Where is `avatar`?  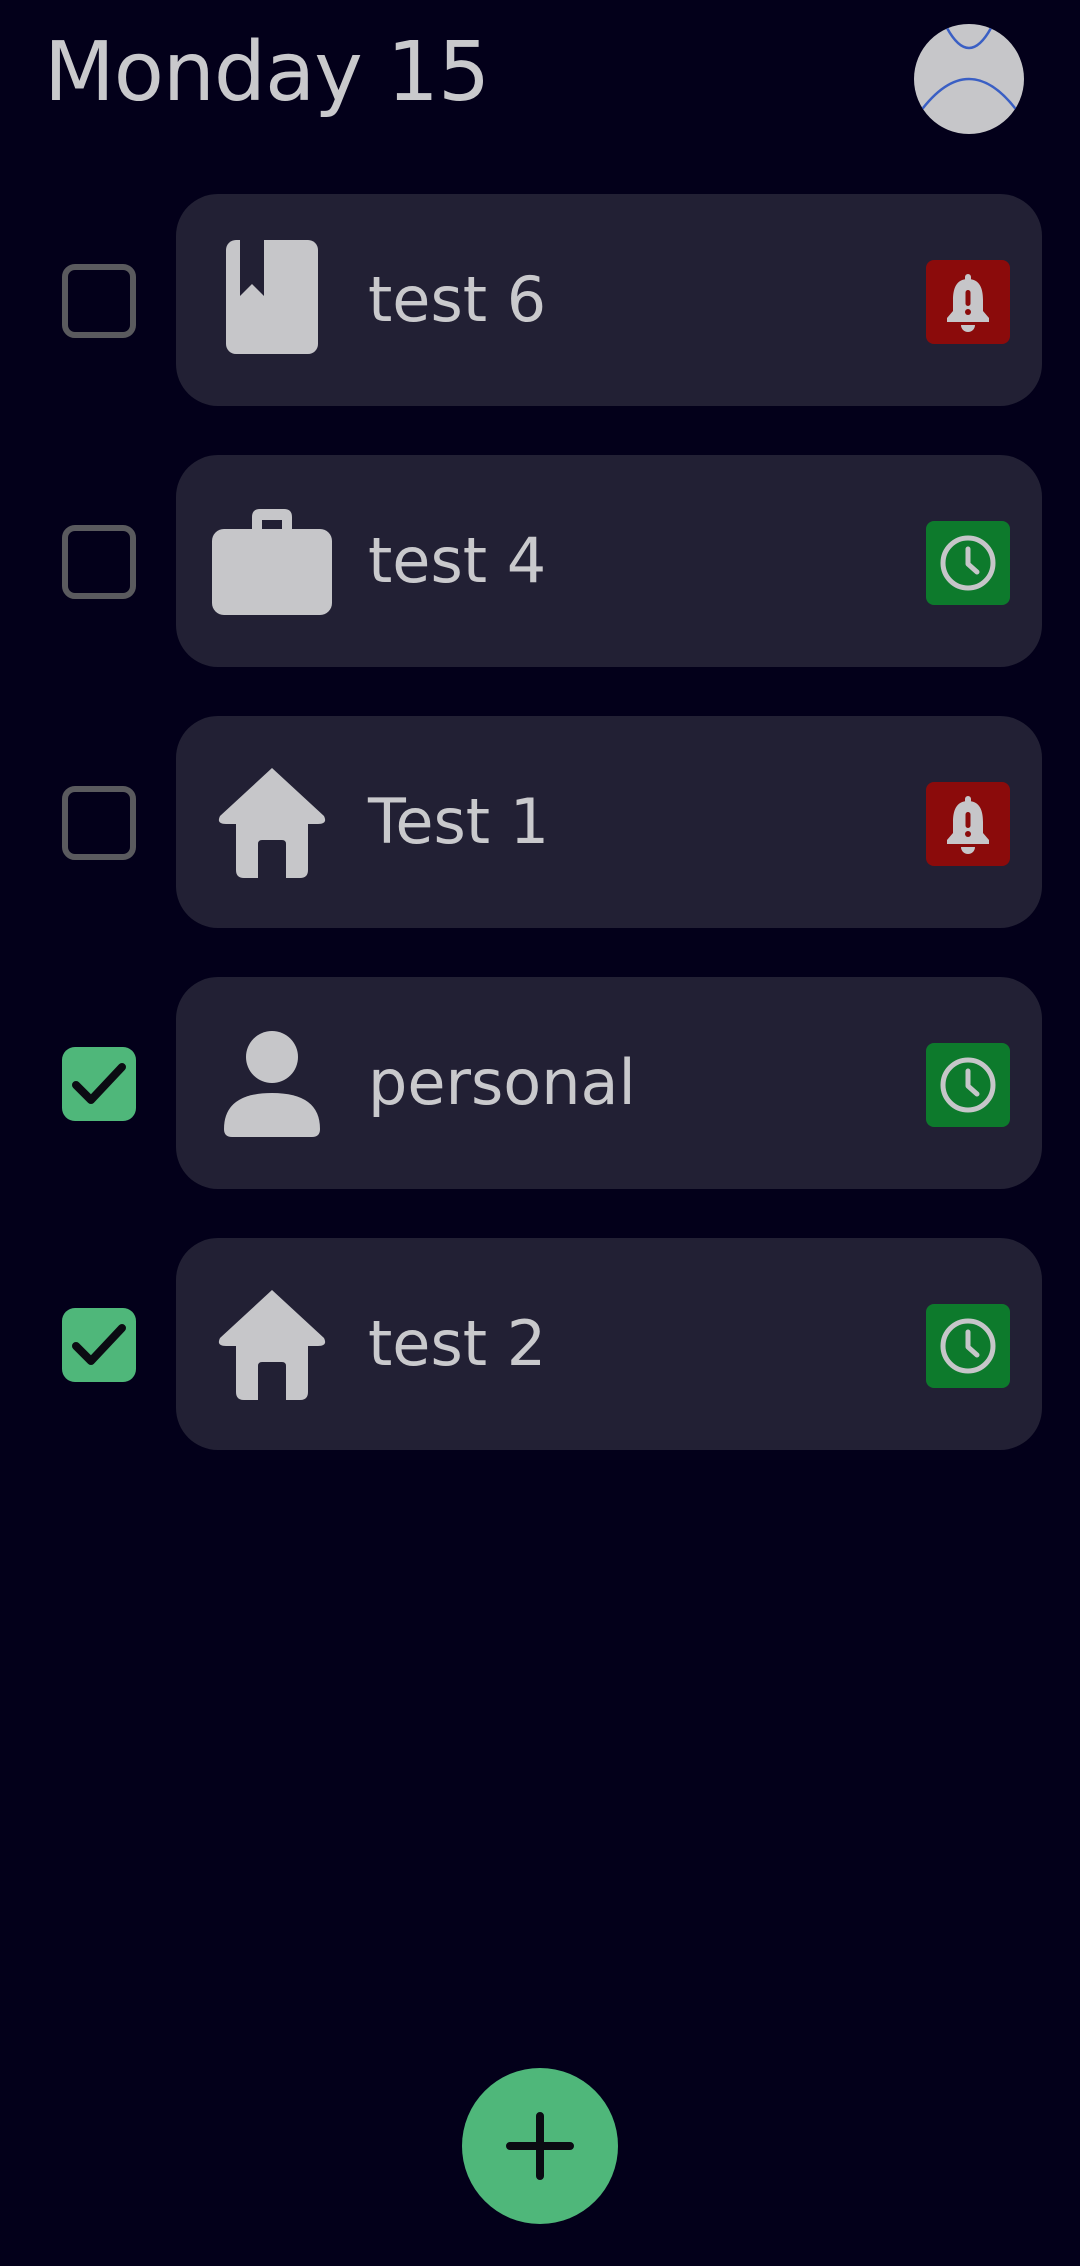 avatar is located at coordinates (969, 79).